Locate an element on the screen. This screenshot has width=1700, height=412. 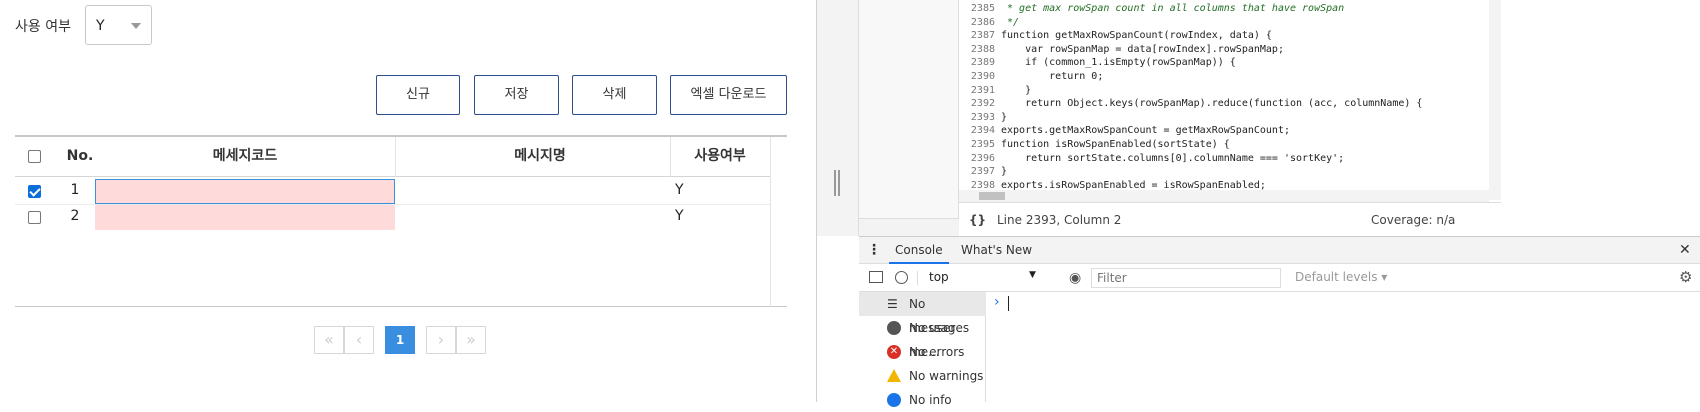
clear-console-icon is located at coordinates (901, 277).